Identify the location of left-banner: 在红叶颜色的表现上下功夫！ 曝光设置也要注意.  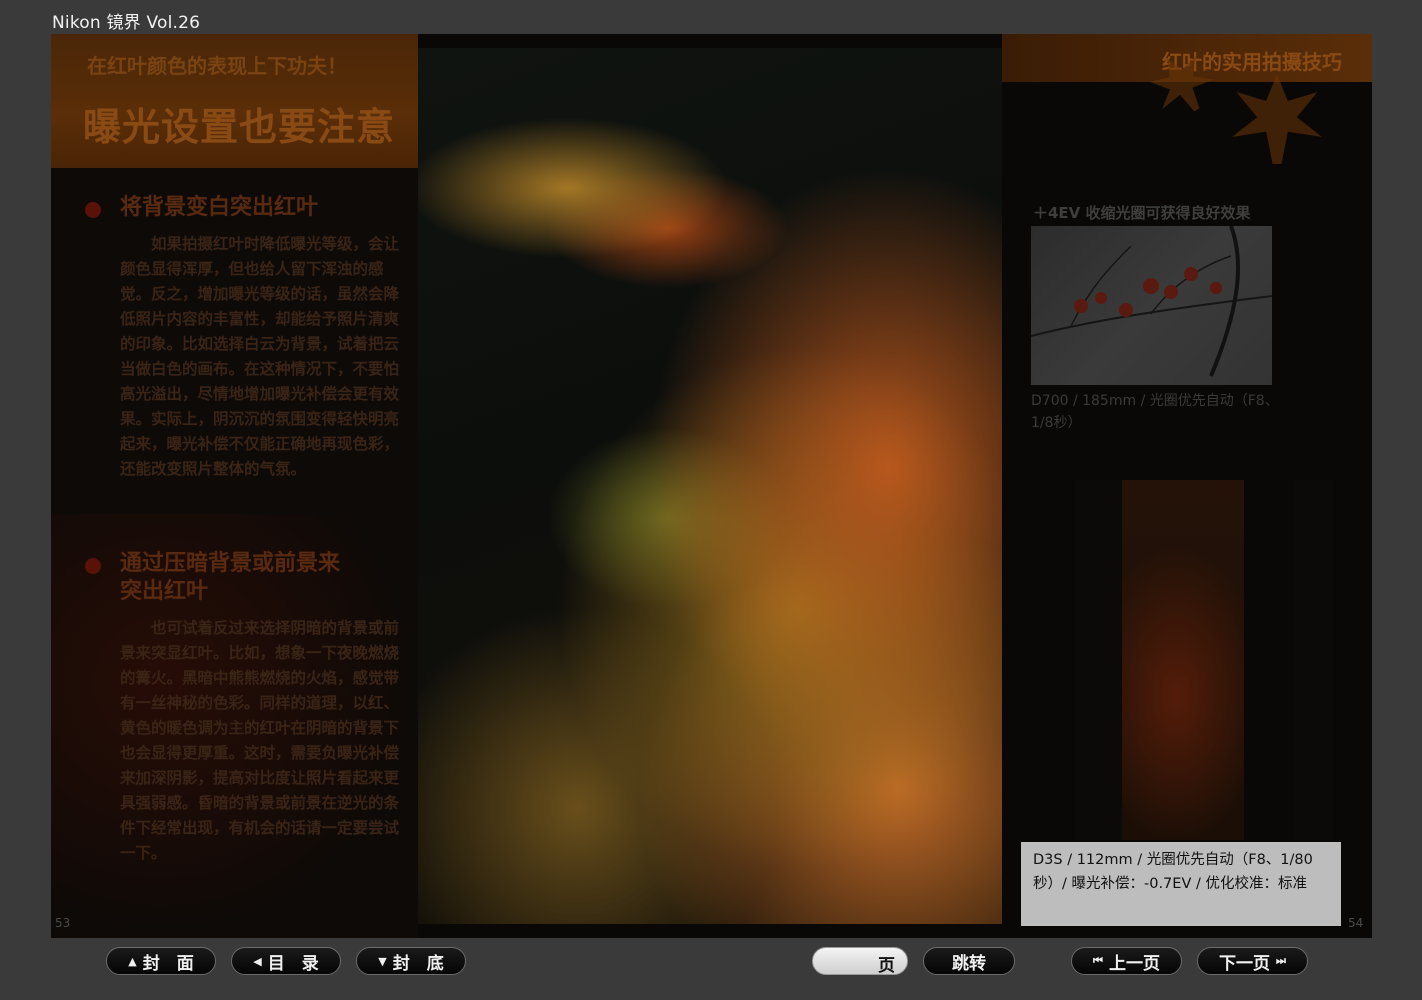
(234, 101).